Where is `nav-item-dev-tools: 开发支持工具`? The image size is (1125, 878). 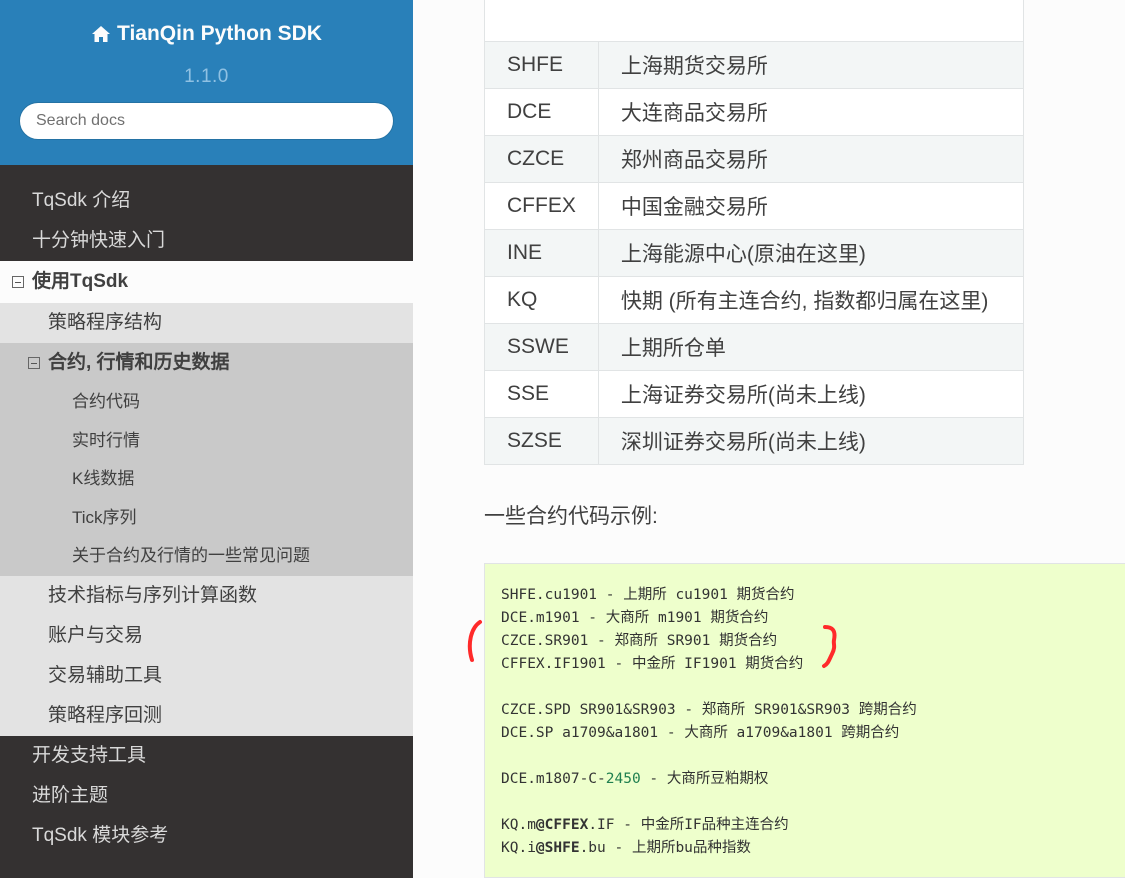
nav-item-dev-tools: 开发支持工具 is located at coordinates (206, 756).